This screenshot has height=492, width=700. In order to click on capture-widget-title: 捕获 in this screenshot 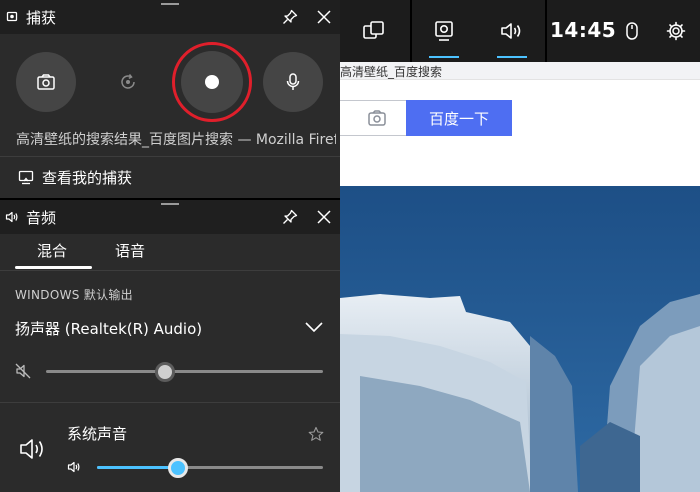, I will do `click(41, 18)`.